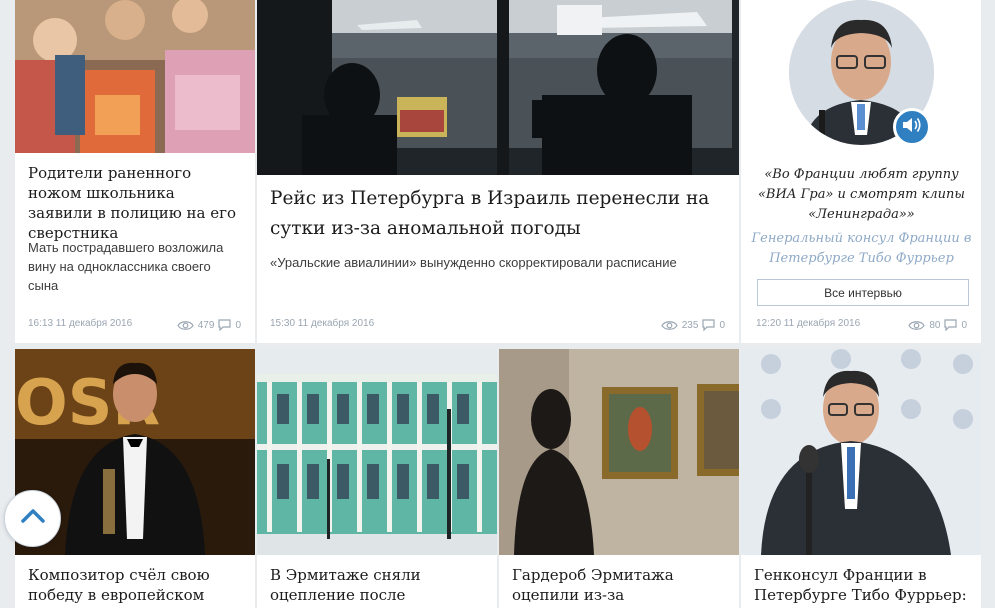  Describe the element at coordinates (861, 452) in the screenshot. I see `news-photo-consul` at that location.